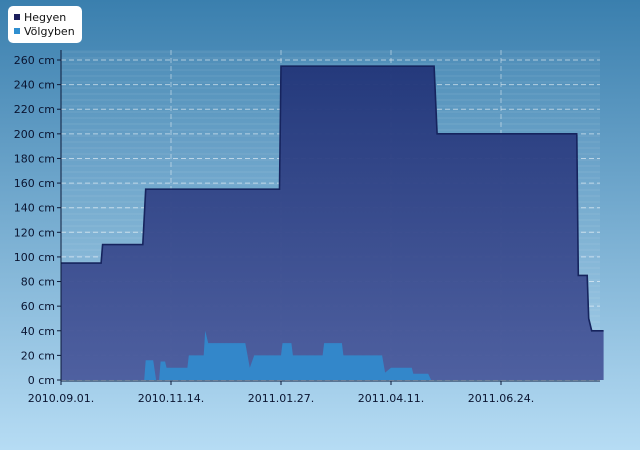 This screenshot has height=450, width=640. What do you see at coordinates (34, 208) in the screenshot?
I see `y-tick-label: 140 cm` at bounding box center [34, 208].